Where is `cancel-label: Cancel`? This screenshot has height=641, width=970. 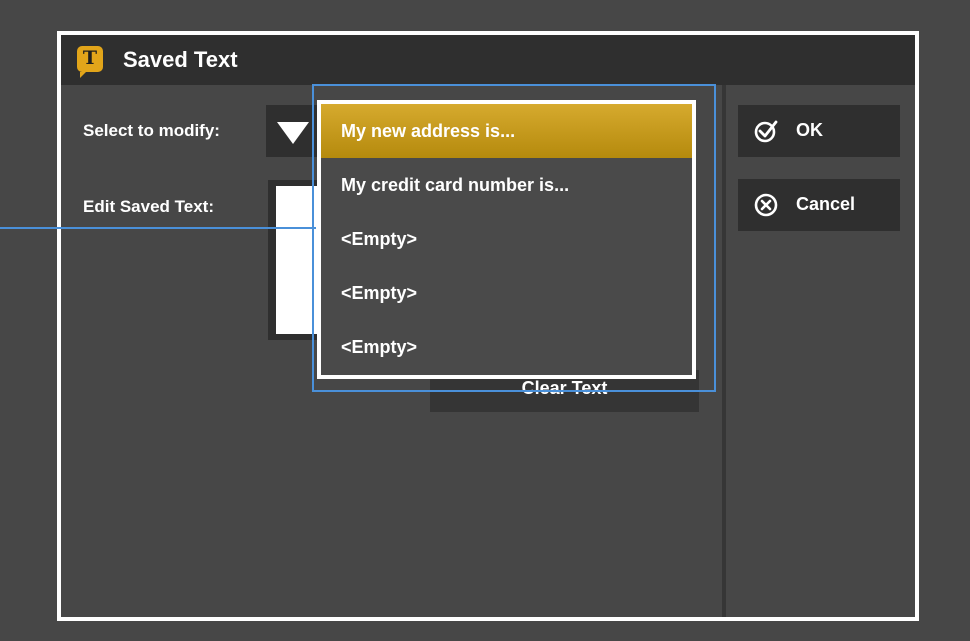 cancel-label: Cancel is located at coordinates (826, 204).